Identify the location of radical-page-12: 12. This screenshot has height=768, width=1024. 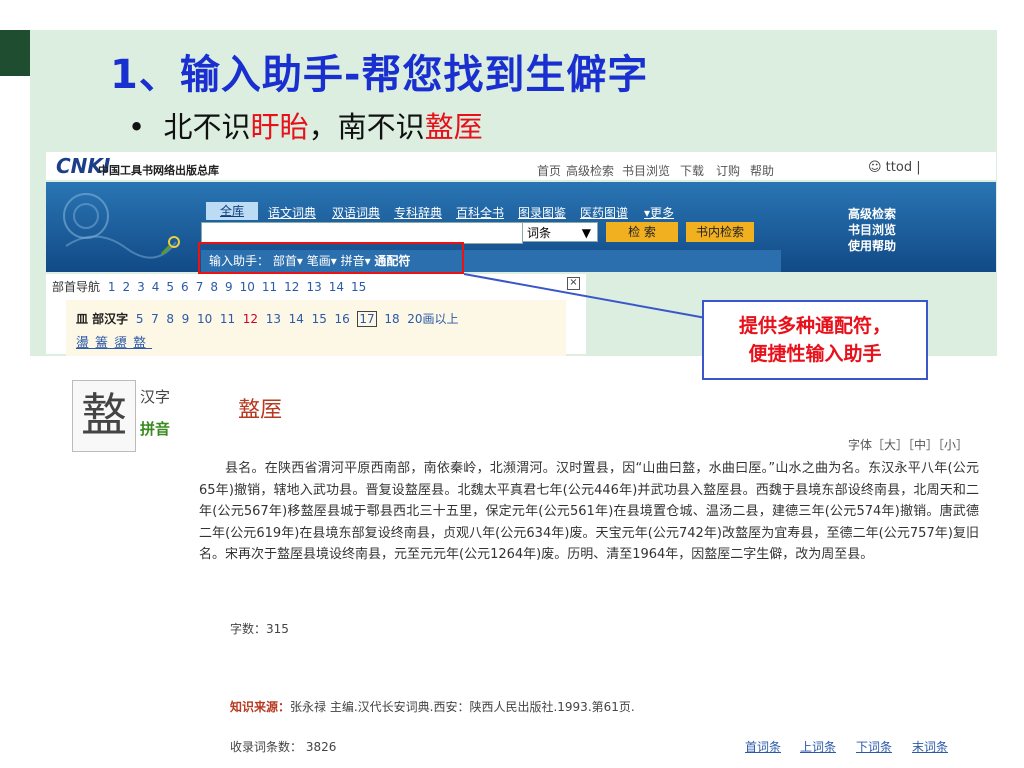
(291, 287).